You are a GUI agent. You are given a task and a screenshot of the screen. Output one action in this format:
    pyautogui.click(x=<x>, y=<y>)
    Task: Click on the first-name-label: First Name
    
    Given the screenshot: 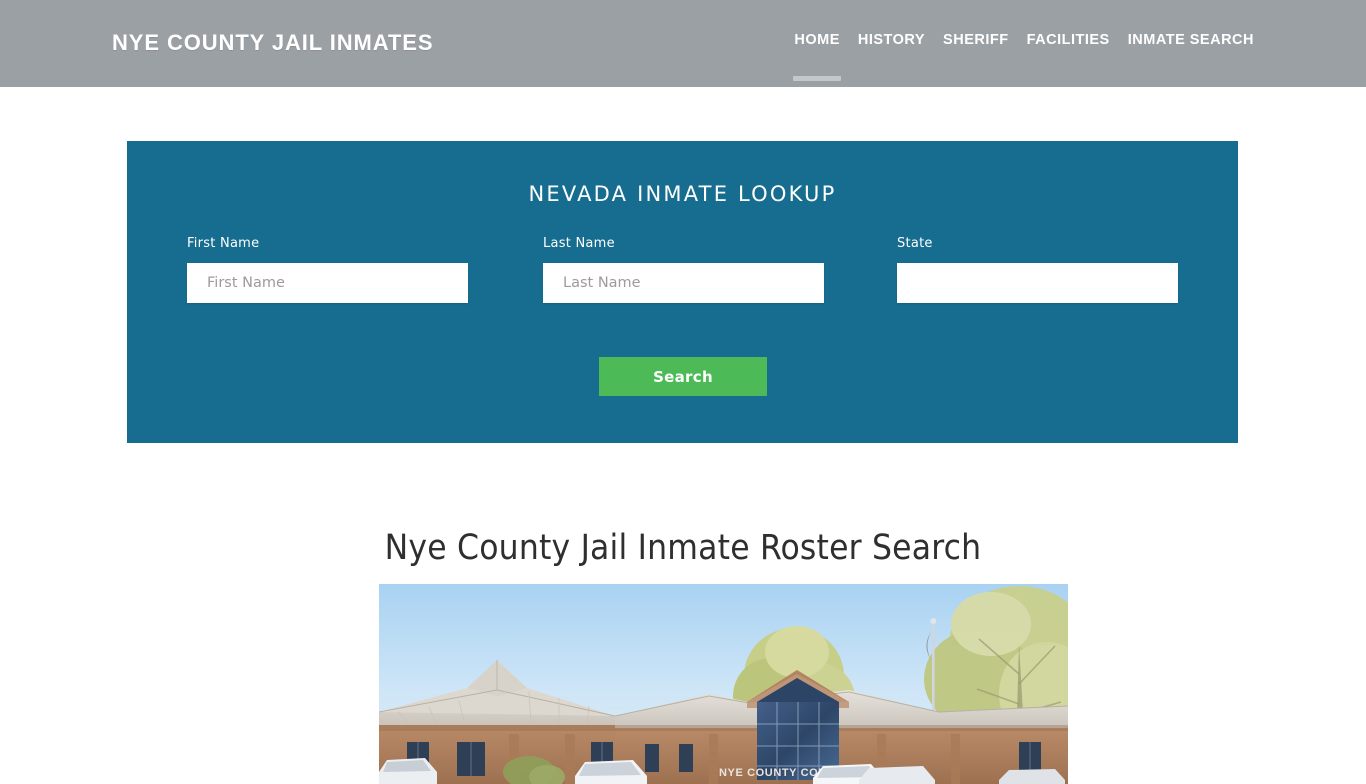 What is the action you would take?
    pyautogui.click(x=223, y=243)
    